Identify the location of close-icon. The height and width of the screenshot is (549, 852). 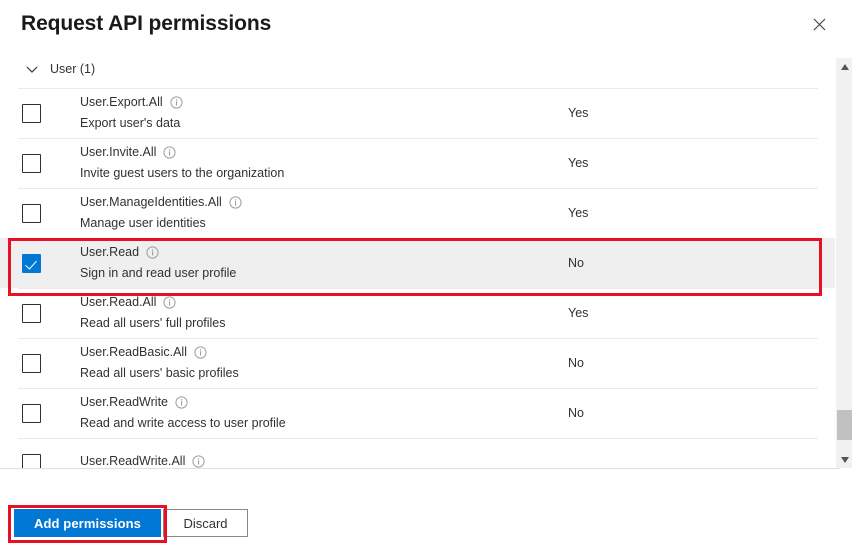
(819, 24).